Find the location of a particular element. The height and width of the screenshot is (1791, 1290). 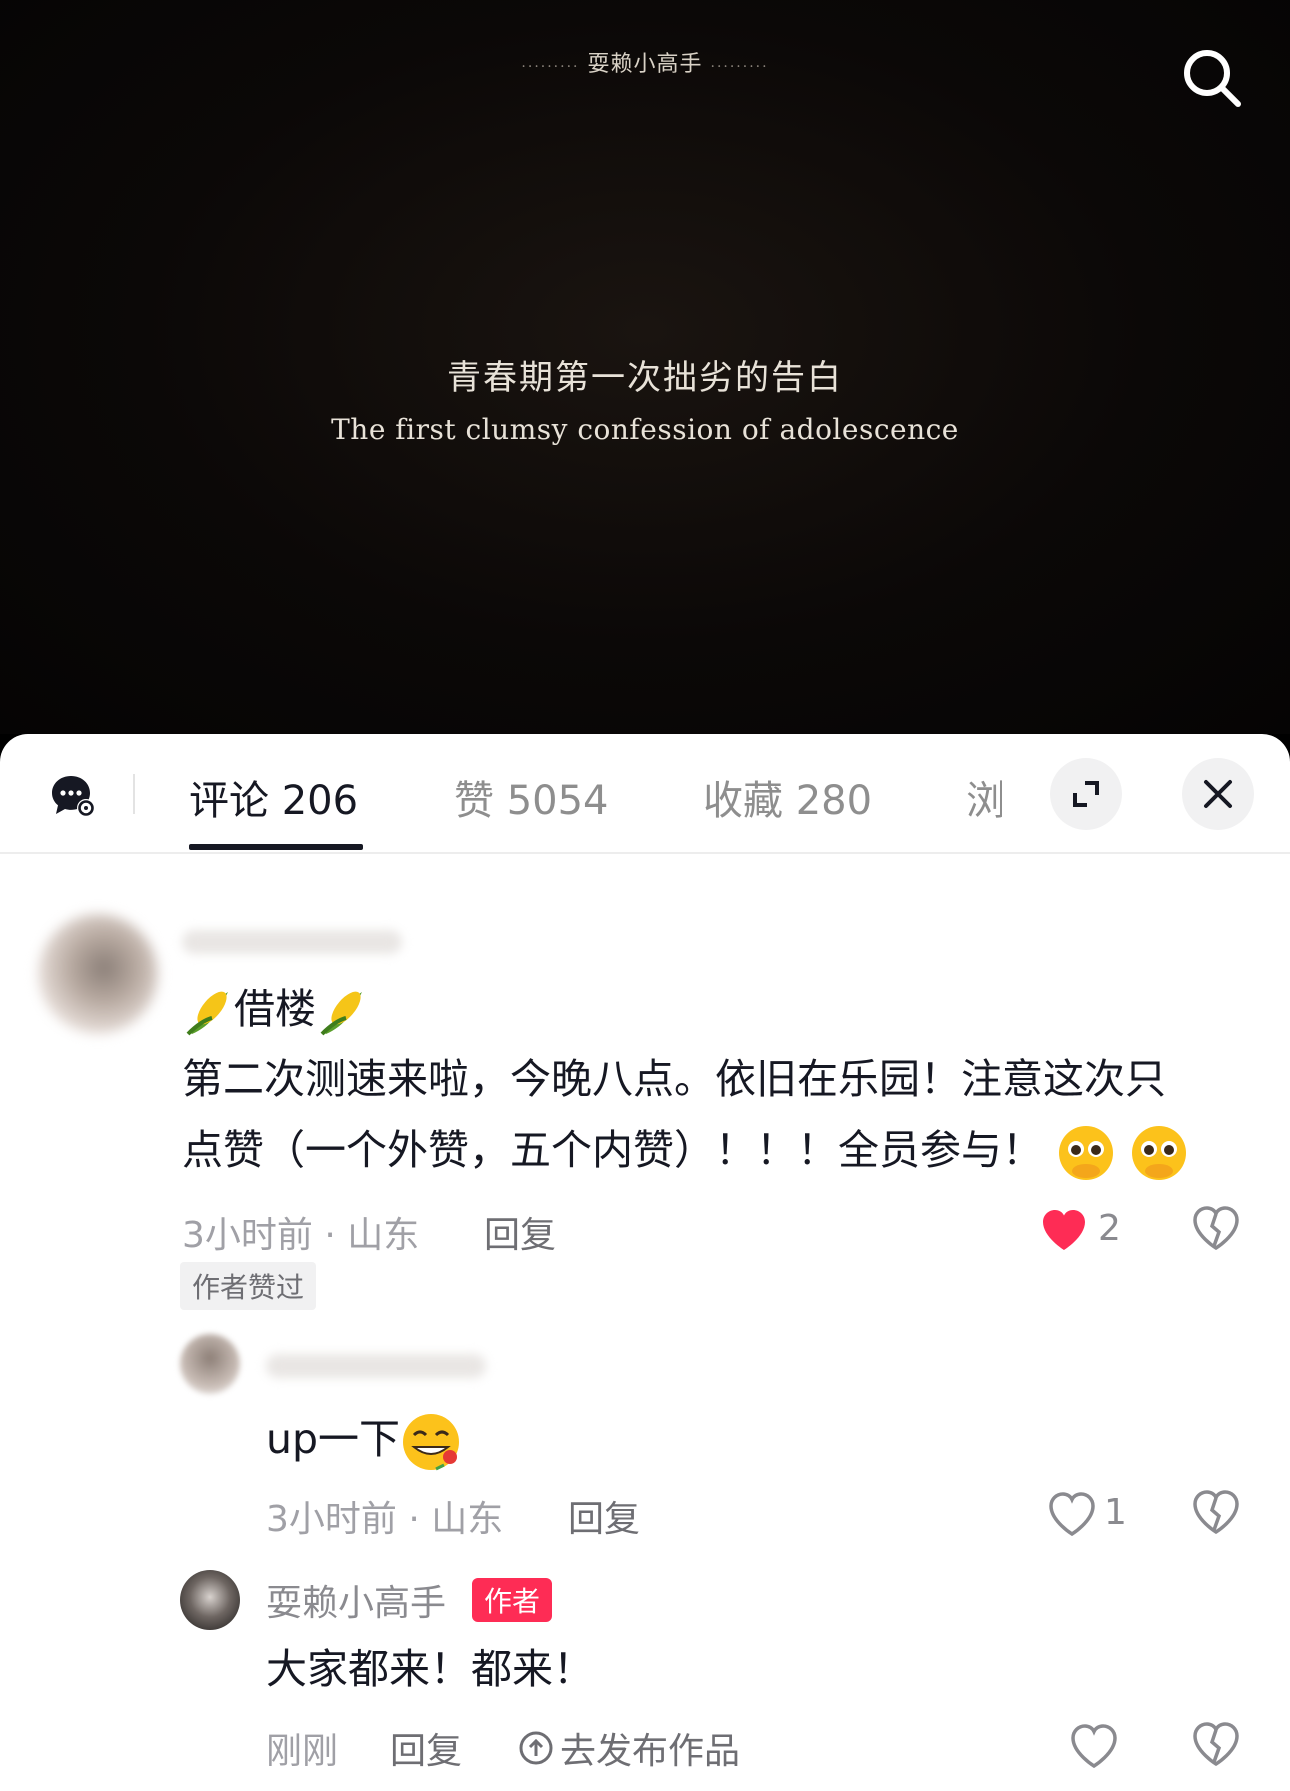

tab-bar: 评论 206 赞 5054 收藏 280 浏览 is located at coordinates (645, 794).